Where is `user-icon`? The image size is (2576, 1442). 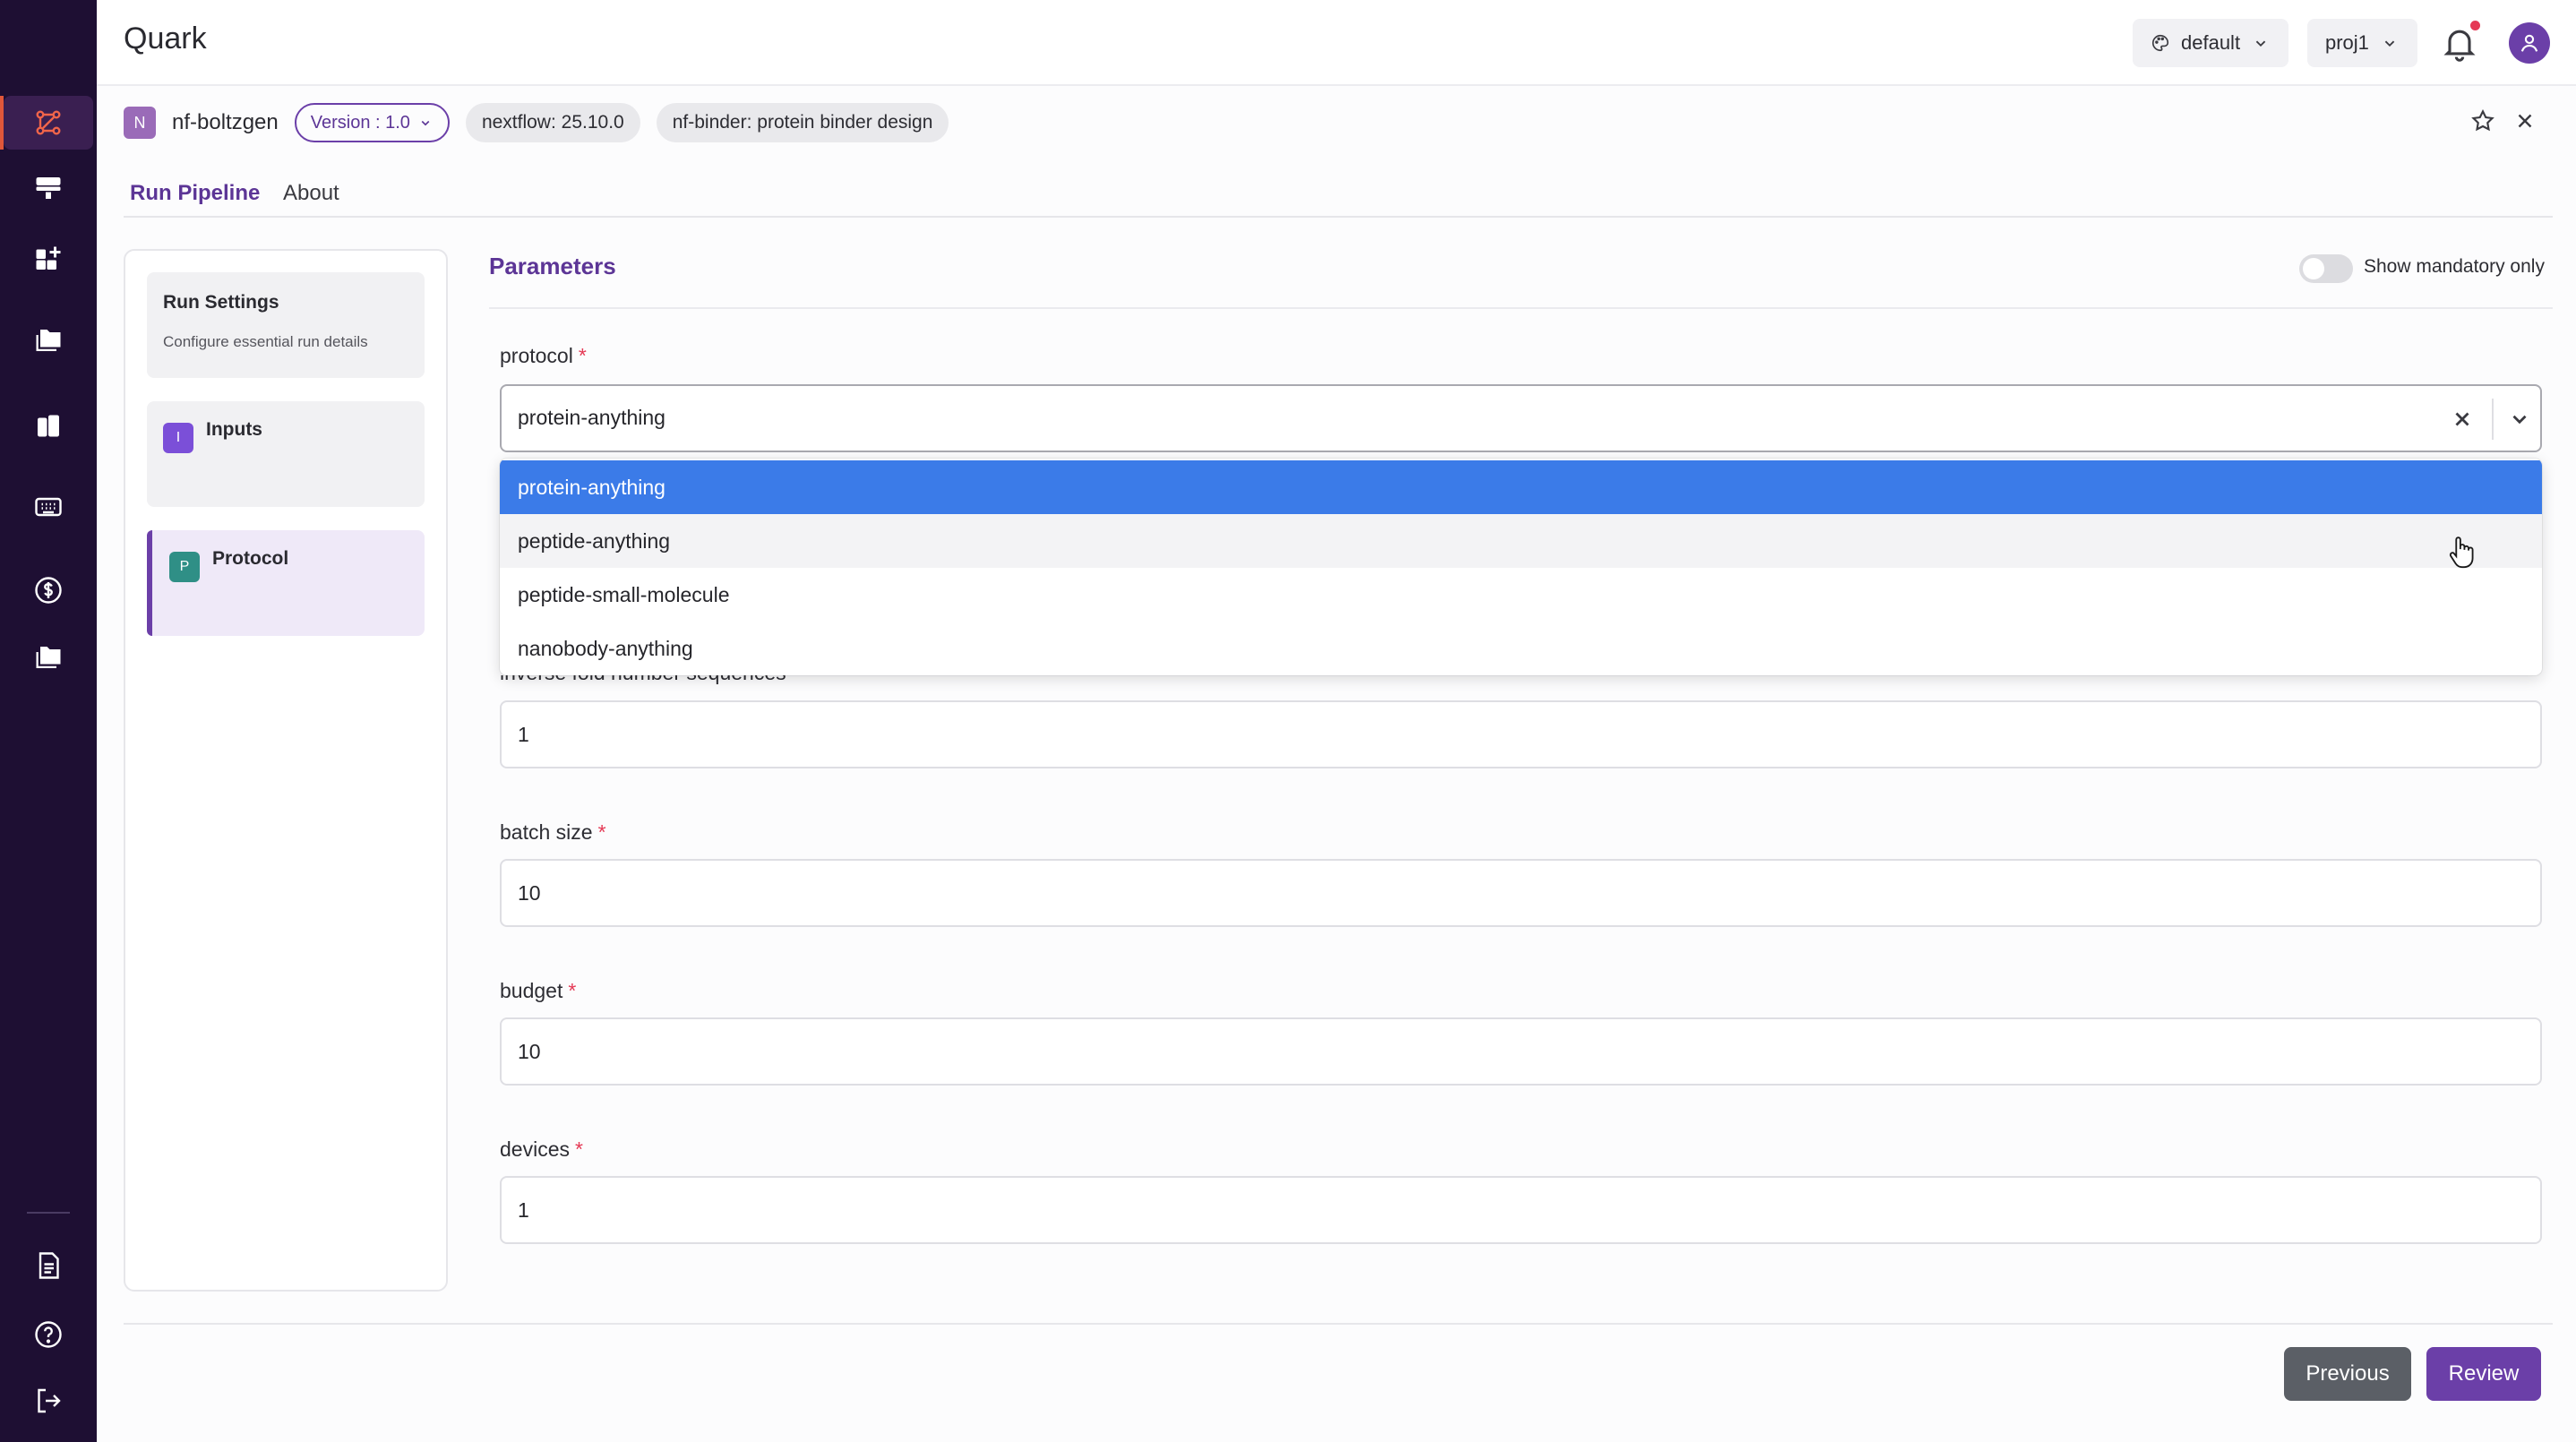 user-icon is located at coordinates (2529, 43).